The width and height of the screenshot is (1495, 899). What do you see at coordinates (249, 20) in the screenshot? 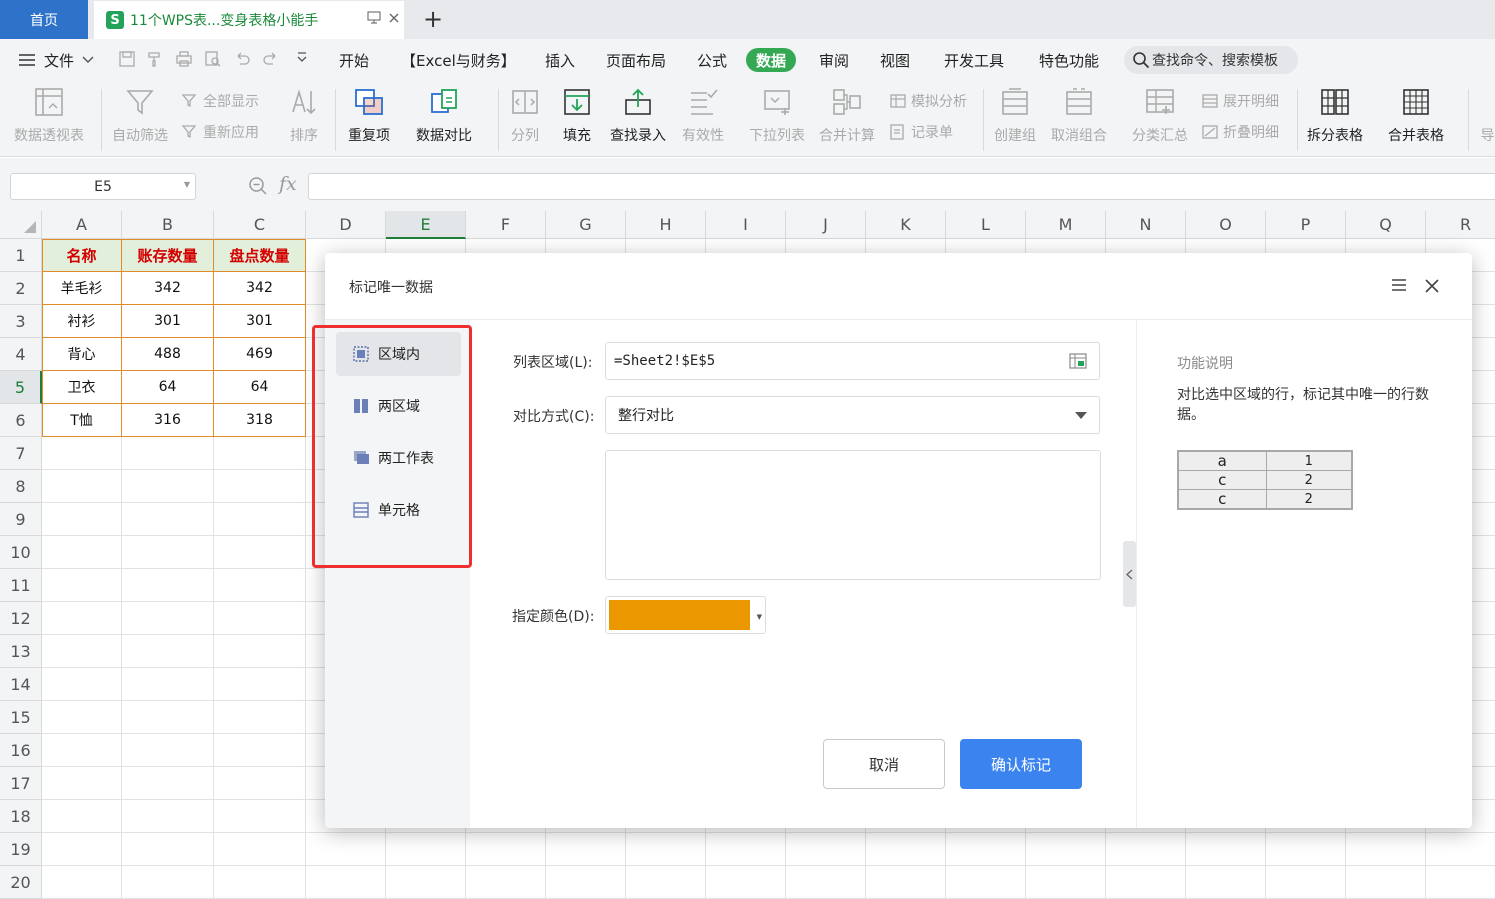
I see `document-tab: S 11个WPS表...变身表格小能手` at bounding box center [249, 20].